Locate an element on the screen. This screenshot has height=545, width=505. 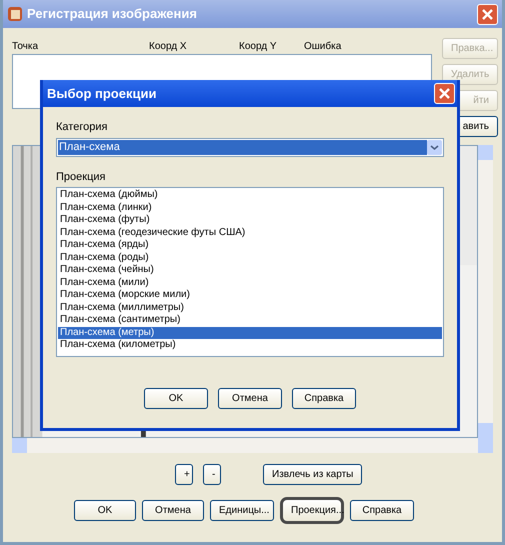
projection-label: Проекция is located at coordinates (81, 177).